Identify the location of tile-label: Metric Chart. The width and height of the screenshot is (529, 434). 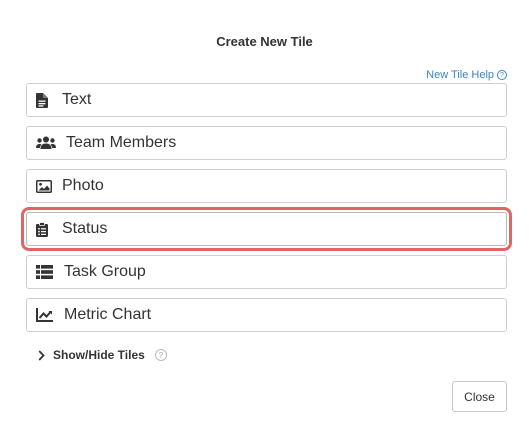
(108, 314).